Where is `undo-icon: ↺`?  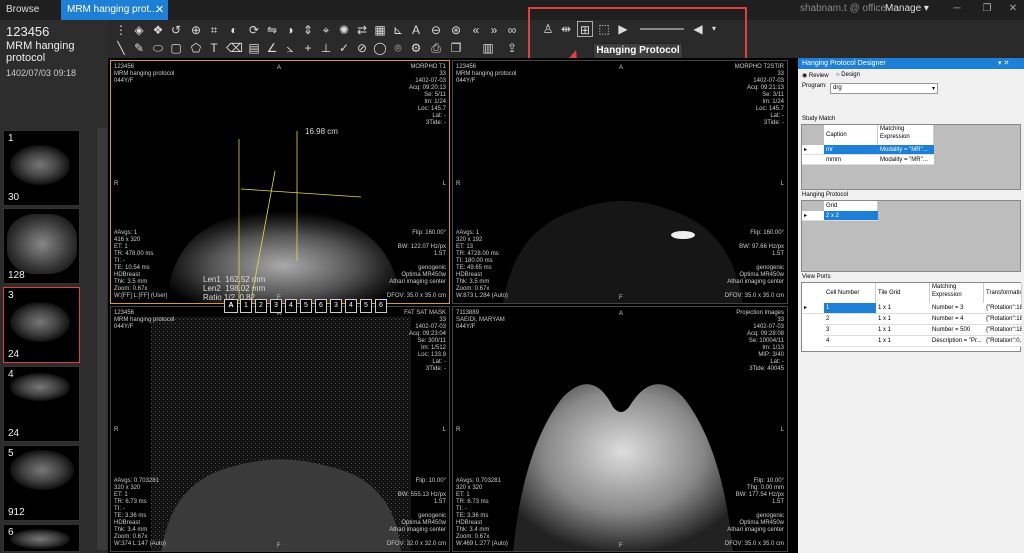
undo-icon: ↺ is located at coordinates (176, 30).